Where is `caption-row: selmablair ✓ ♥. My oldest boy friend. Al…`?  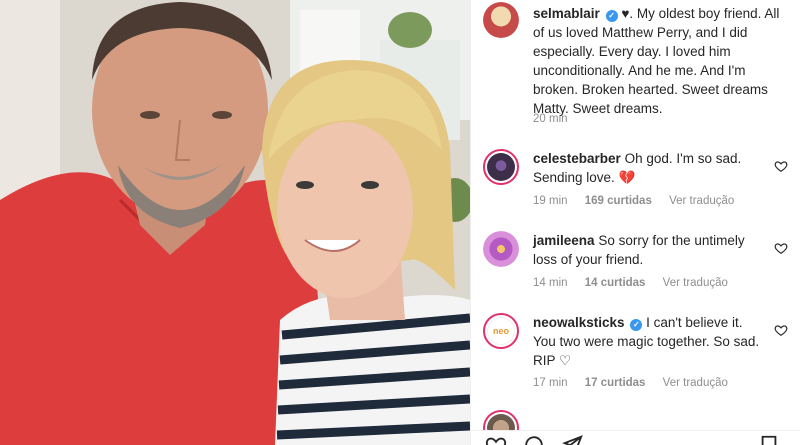
caption-row: selmablair ✓ ♥. My oldest boy friend. Al… is located at coordinates (637, 67).